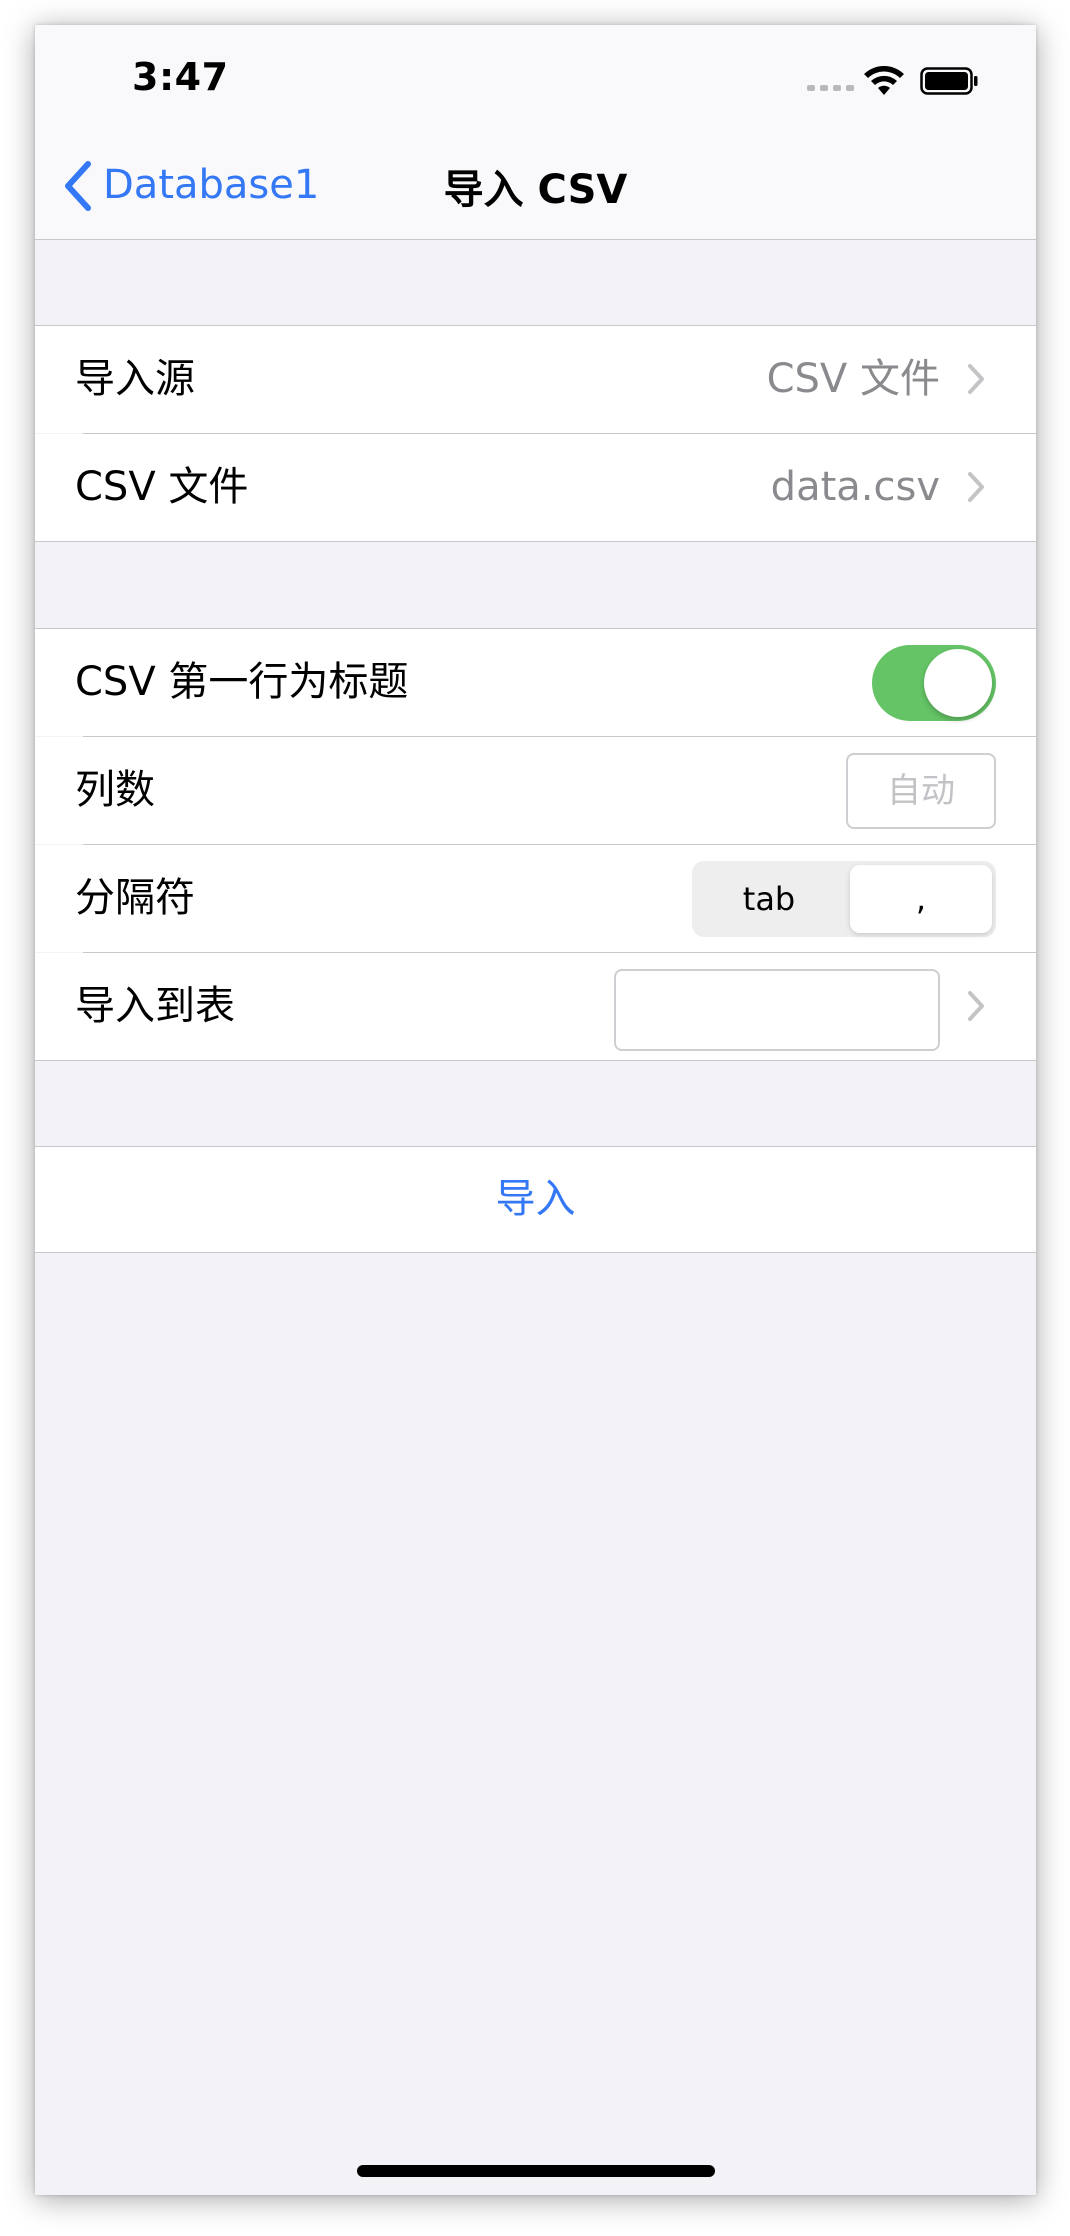 Image resolution: width=1070 pixels, height=2236 pixels. Describe the element at coordinates (853, 379) in the screenshot. I see `import-source-value: CSV 文件` at that location.